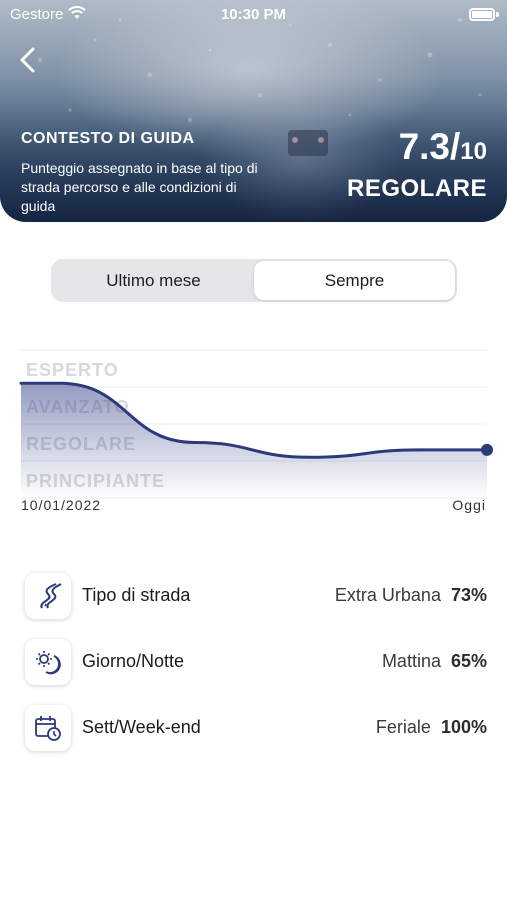 Image resolution: width=507 pixels, height=900 pixels. I want to click on stat-label: Tipo di strada, so click(136, 595).